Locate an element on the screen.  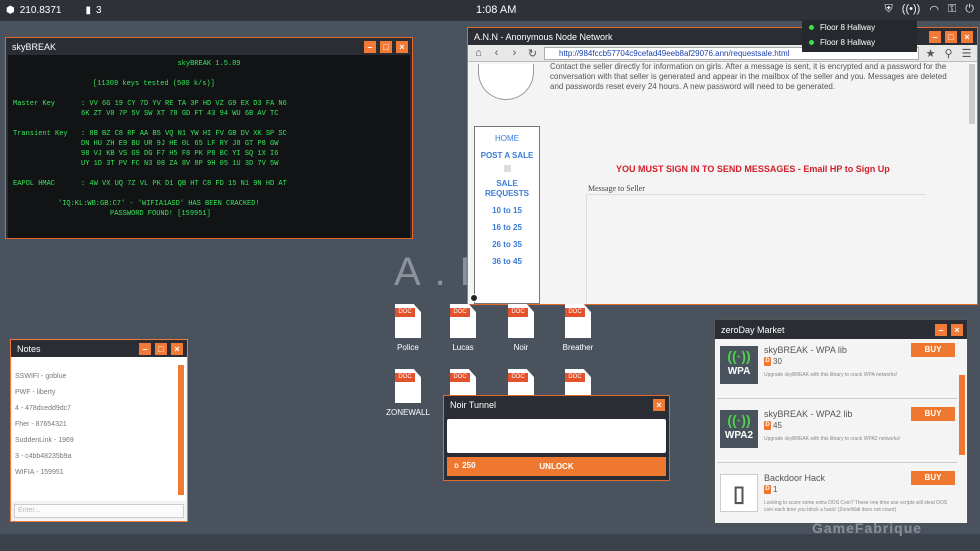
refresh-icon: ↻ is located at coordinates (532, 53).